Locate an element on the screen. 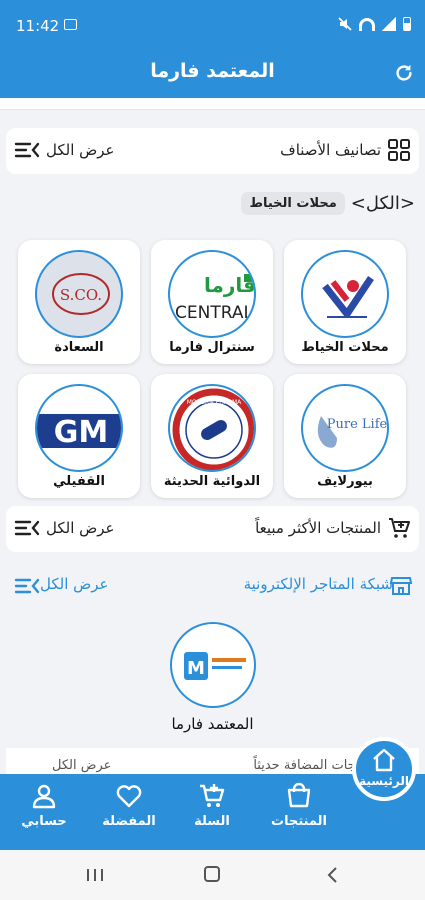  home-icon is located at coordinates (384, 760).